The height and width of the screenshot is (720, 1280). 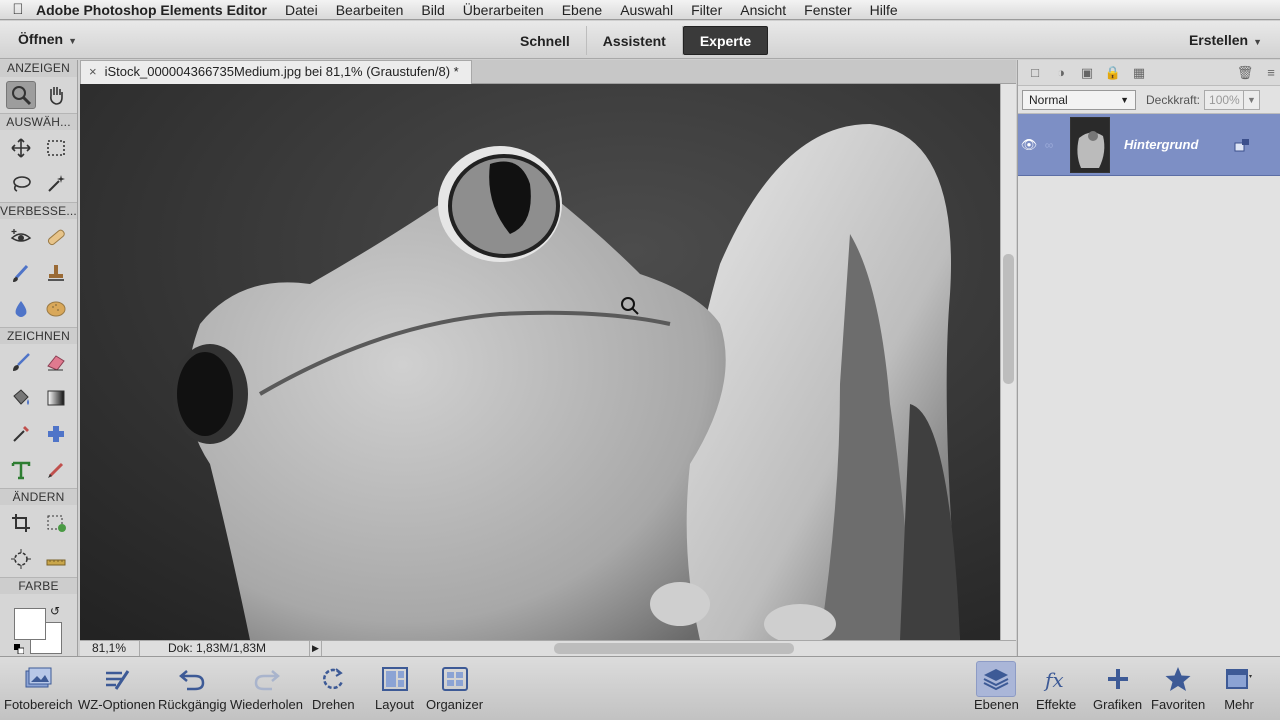 I want to click on undo-button: Rückgängig, so click(x=192, y=686).